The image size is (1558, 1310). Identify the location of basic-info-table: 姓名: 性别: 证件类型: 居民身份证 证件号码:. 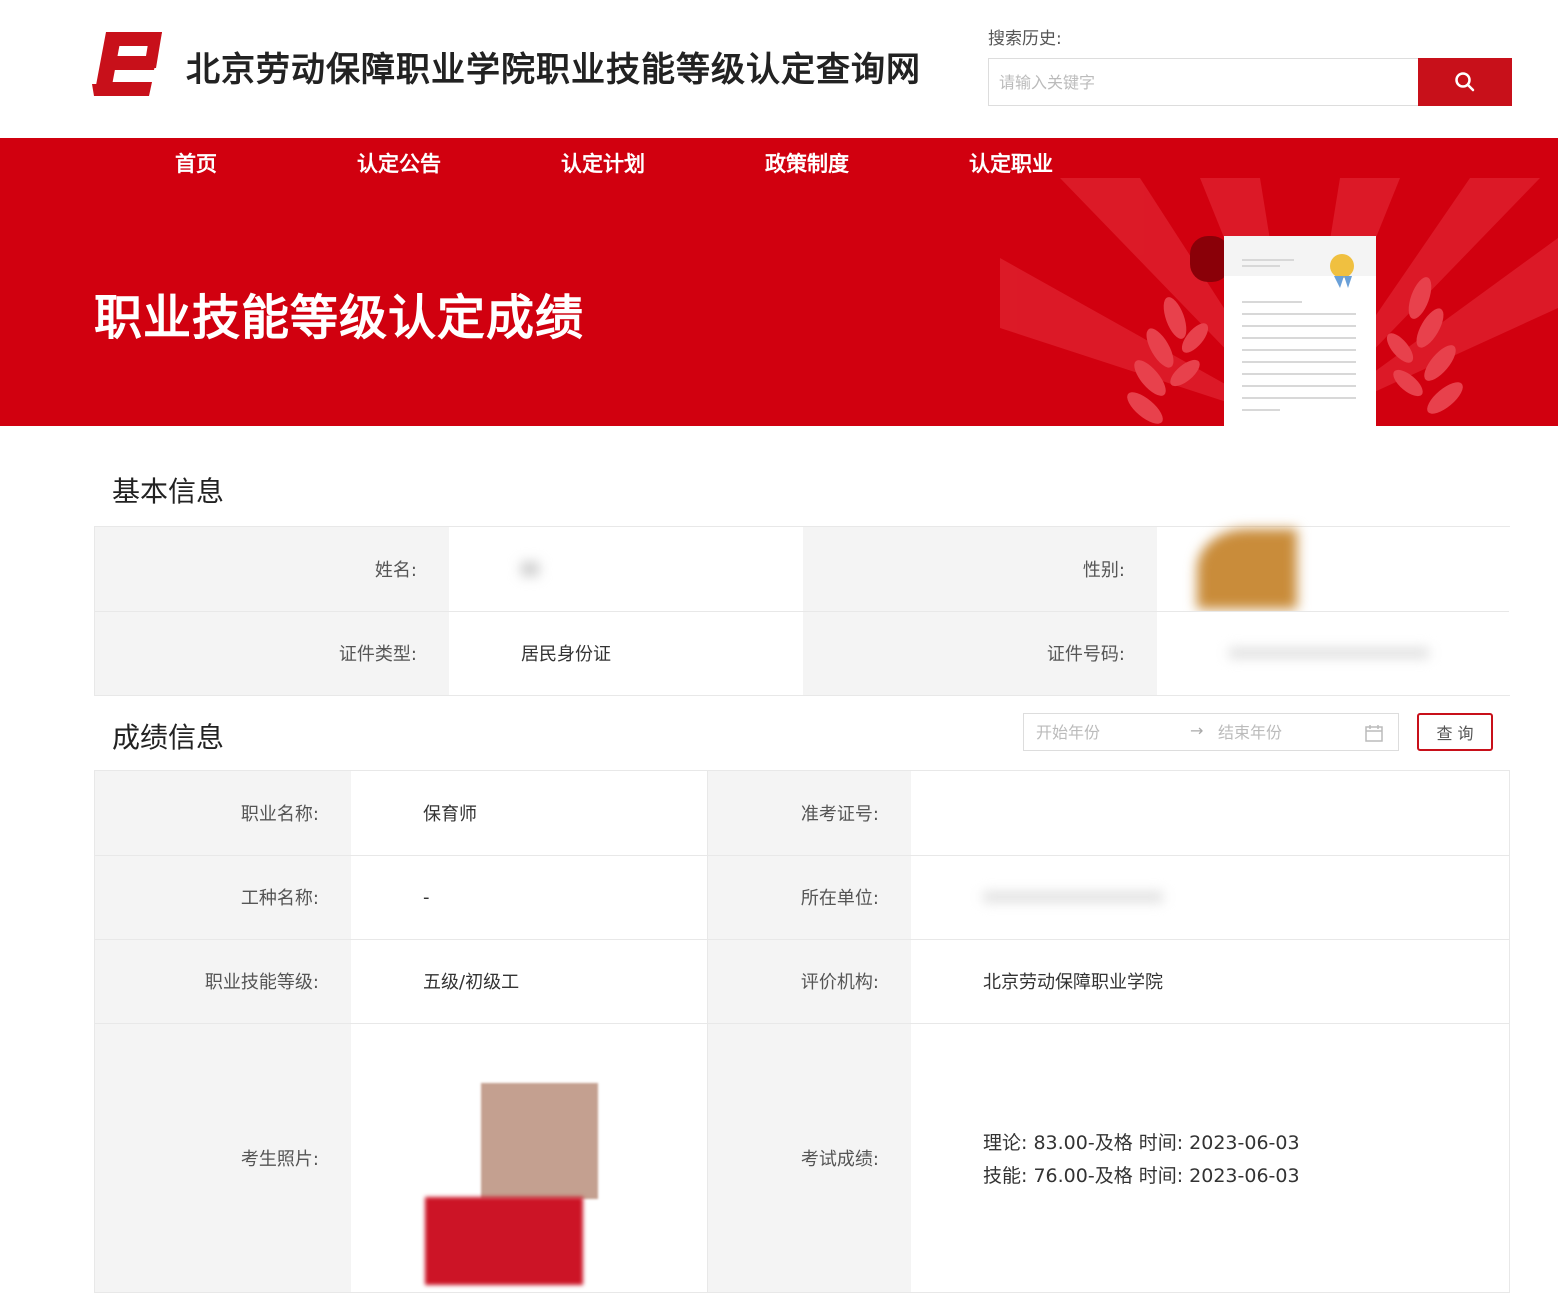
(802, 611).